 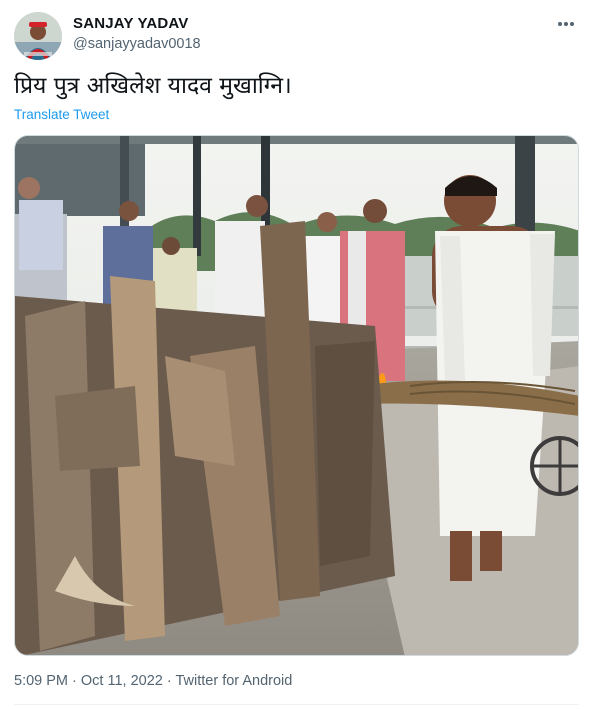 I want to click on divider, so click(x=296, y=704).